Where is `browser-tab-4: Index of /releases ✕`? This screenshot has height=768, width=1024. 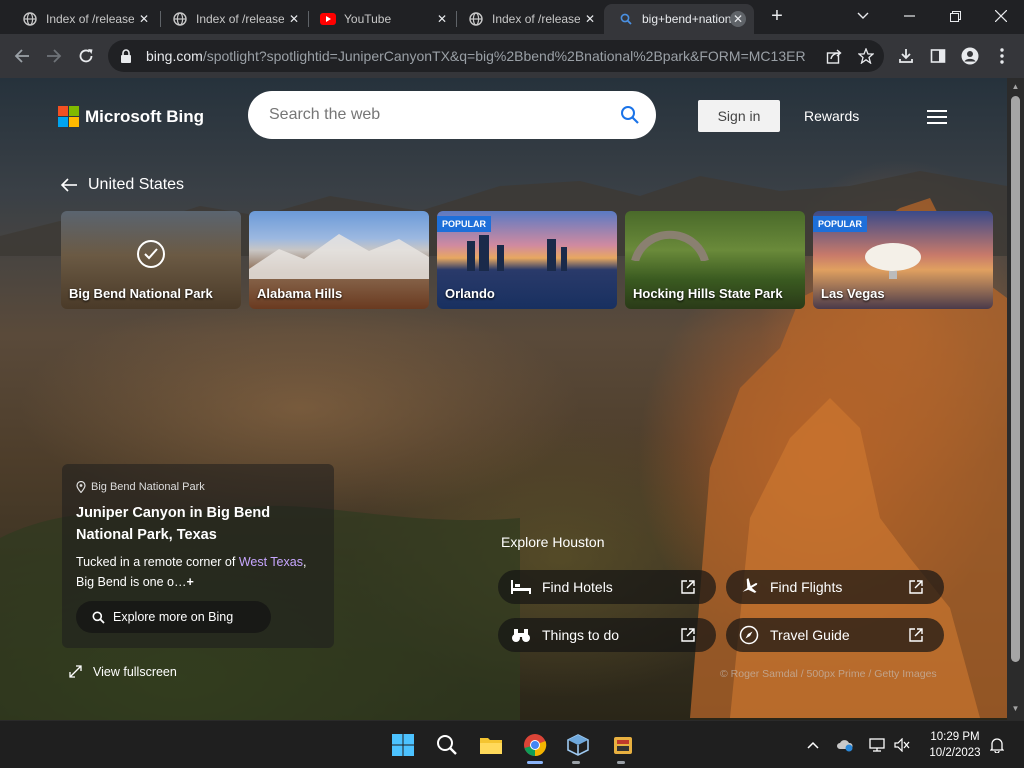 browser-tab-4: Index of /releases ✕ is located at coordinates (529, 19).